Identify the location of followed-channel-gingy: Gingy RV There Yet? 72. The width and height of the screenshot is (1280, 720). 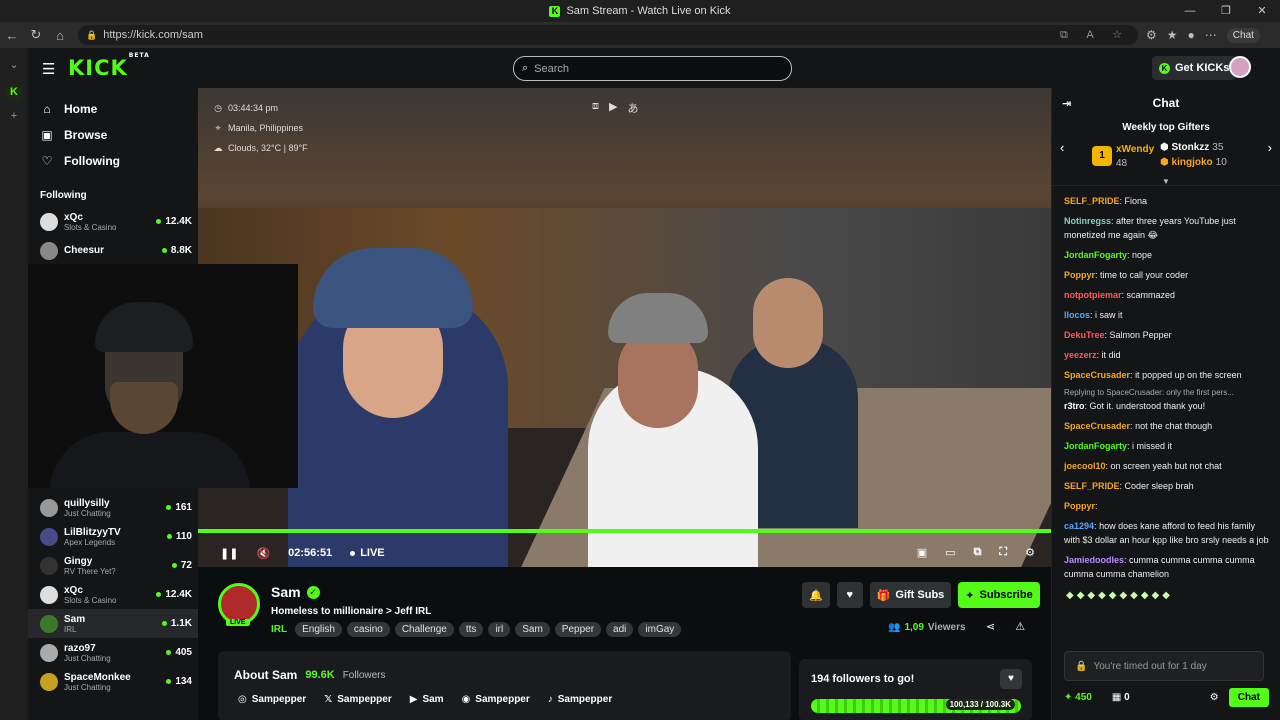
(113, 565).